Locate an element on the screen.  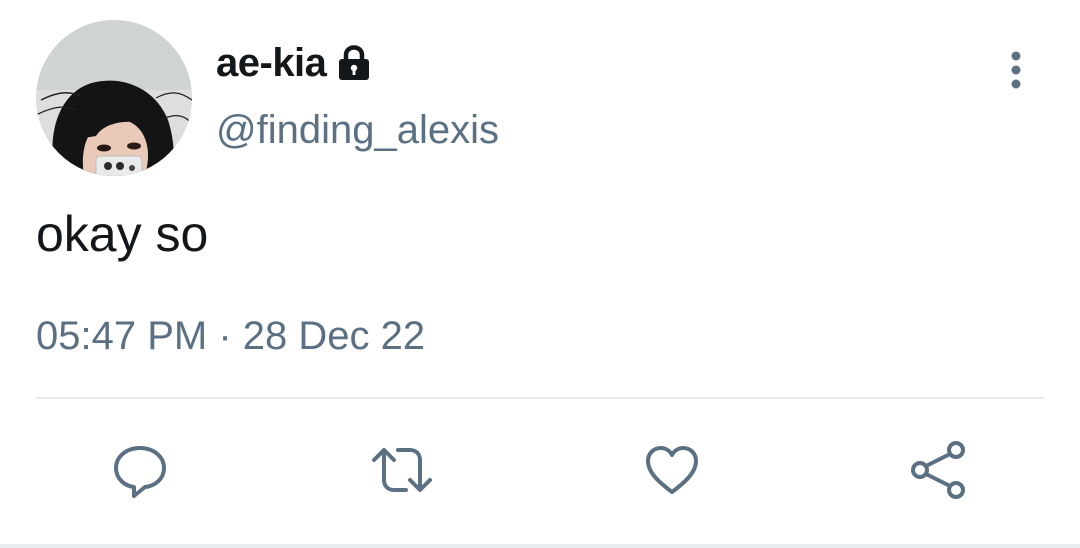
avatar-image is located at coordinates (114, 98).